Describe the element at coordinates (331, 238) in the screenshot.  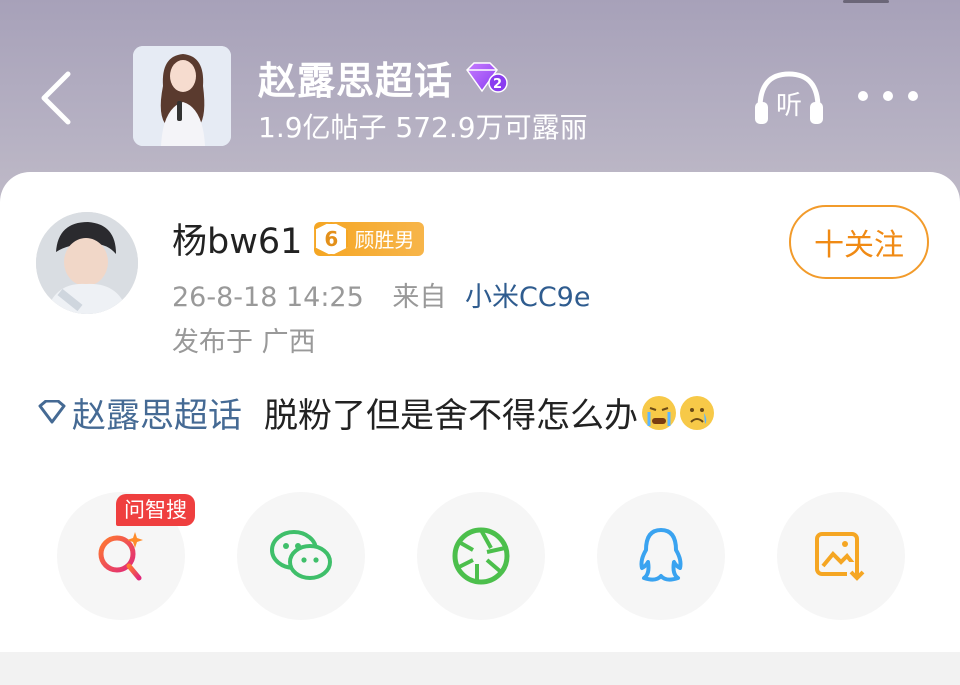
I see `level-number: 6` at that location.